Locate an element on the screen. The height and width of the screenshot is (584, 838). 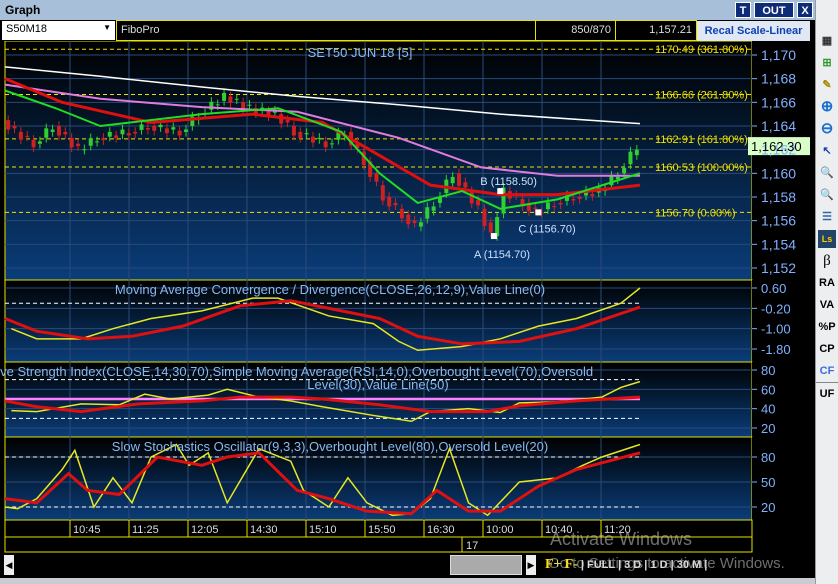
y-tick-label: 1,156 is located at coordinates (778, 221).